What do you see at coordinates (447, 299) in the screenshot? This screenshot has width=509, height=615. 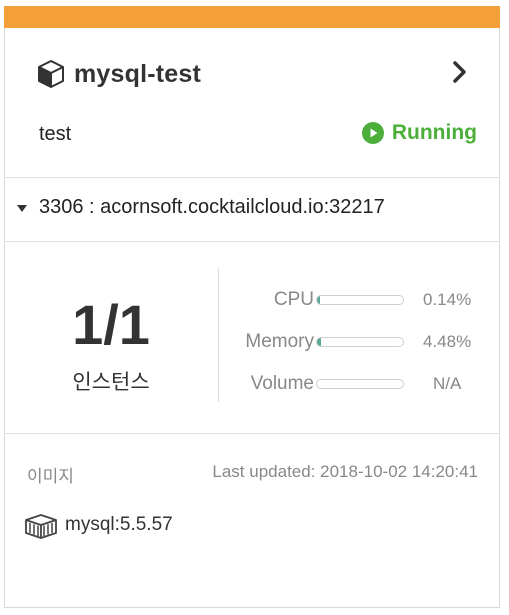 I see `metric-value: 0.14%` at bounding box center [447, 299].